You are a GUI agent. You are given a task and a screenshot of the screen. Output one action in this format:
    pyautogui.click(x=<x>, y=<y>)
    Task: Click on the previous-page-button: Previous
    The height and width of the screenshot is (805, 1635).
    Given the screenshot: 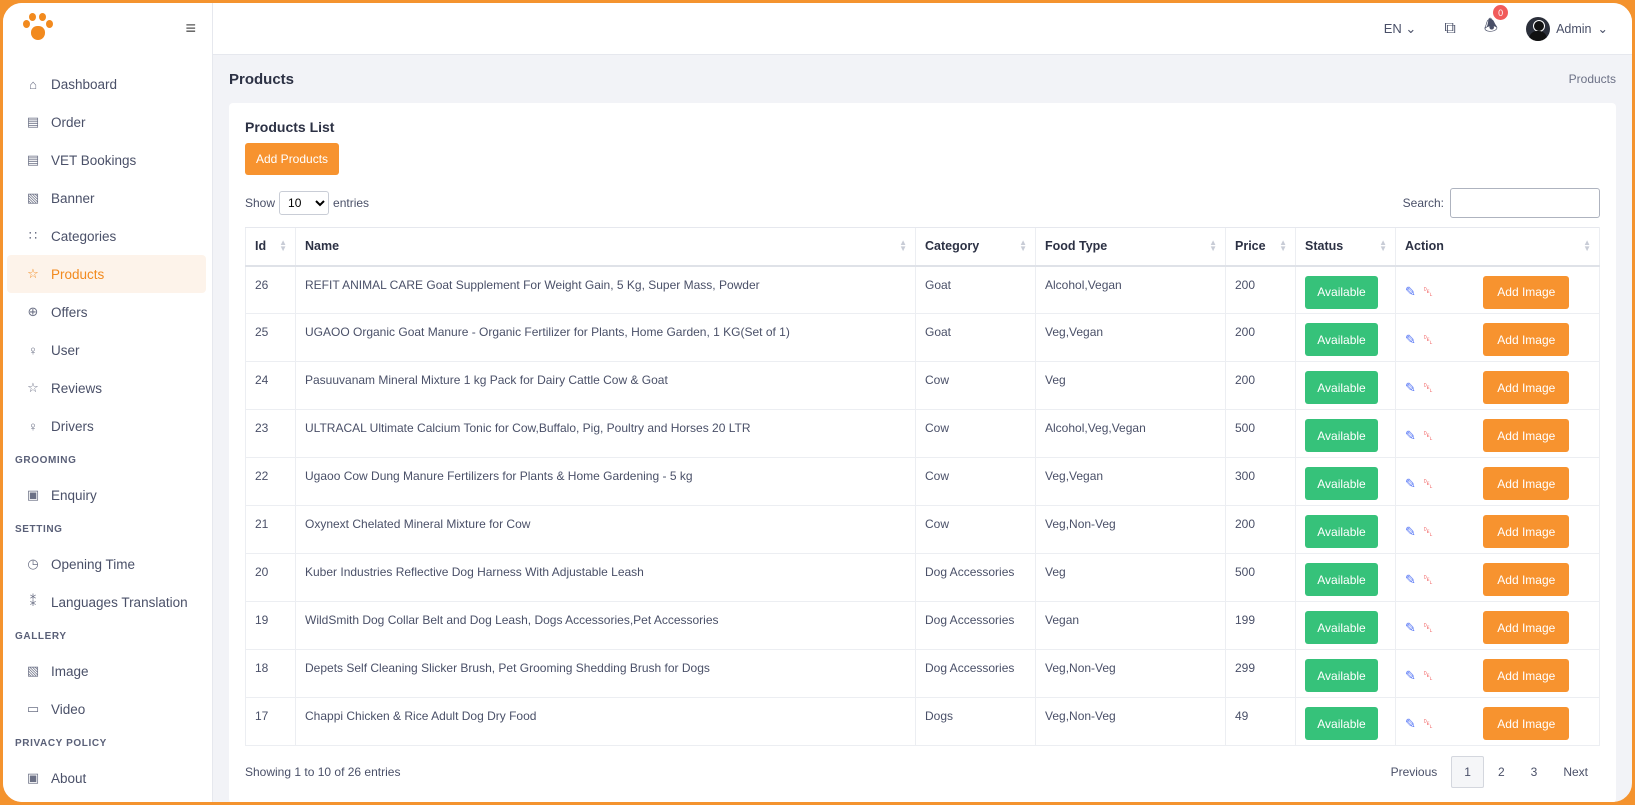 What is the action you would take?
    pyautogui.click(x=1414, y=772)
    